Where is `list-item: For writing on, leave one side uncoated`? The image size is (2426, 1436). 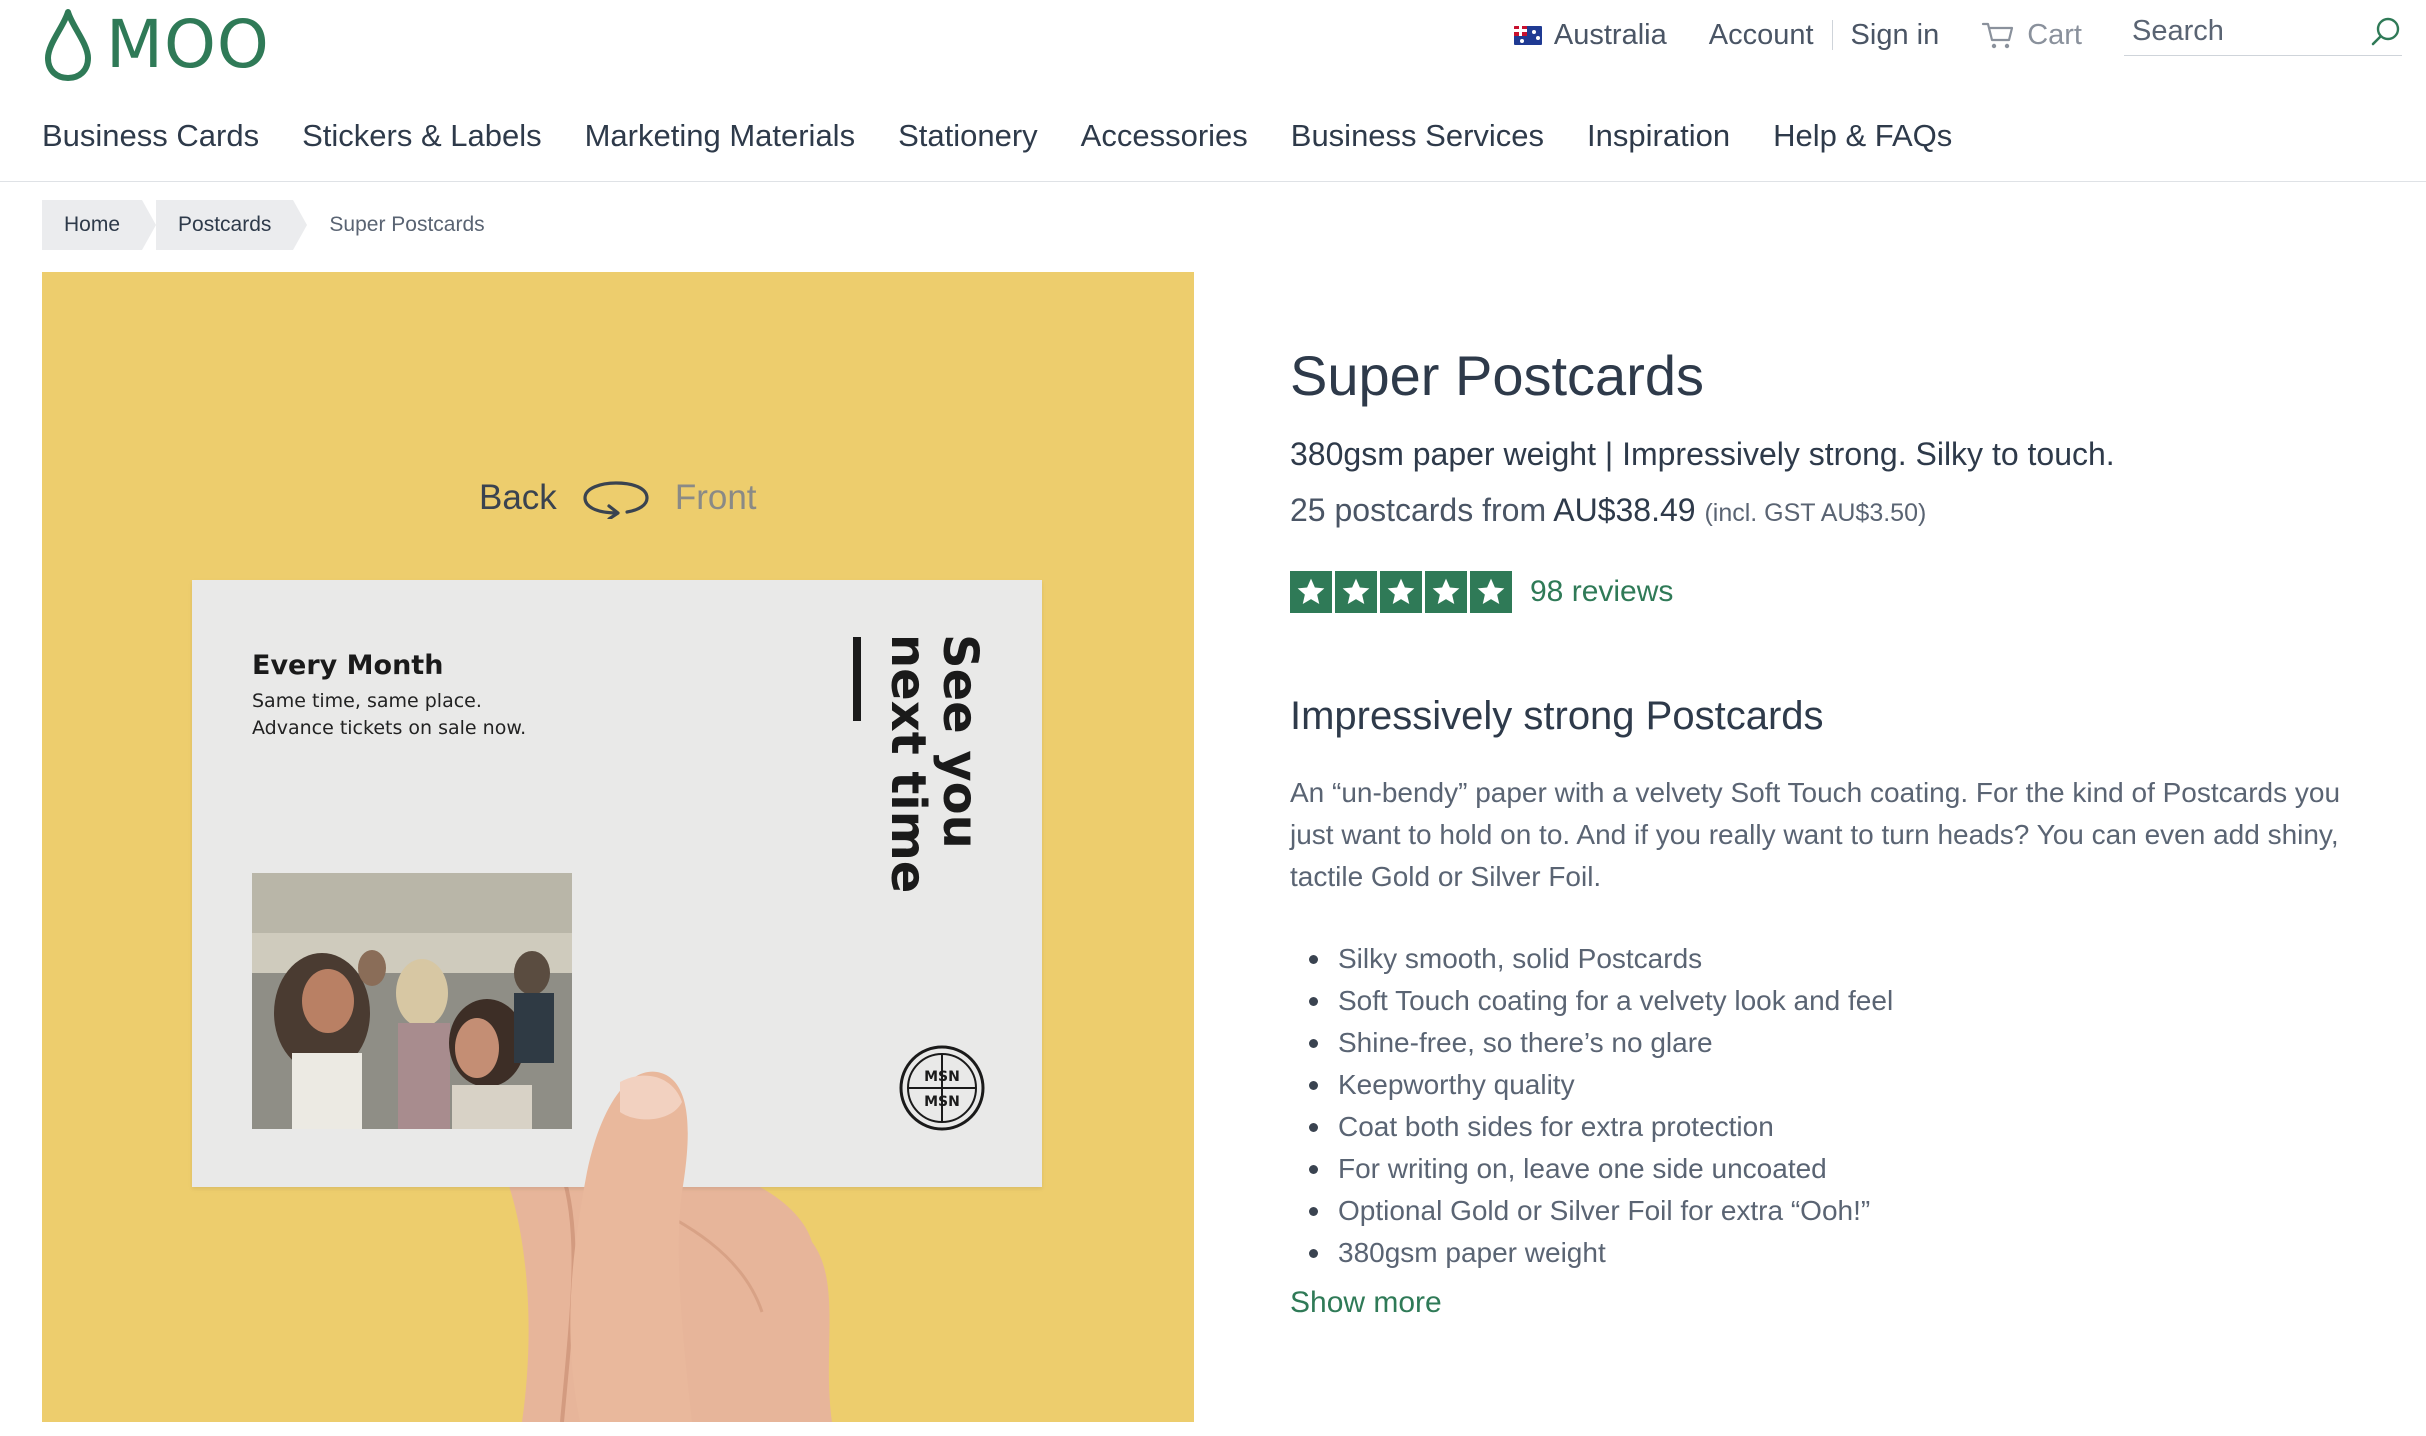 list-item: For writing on, leave one side uncoated is located at coordinates (1839, 1169).